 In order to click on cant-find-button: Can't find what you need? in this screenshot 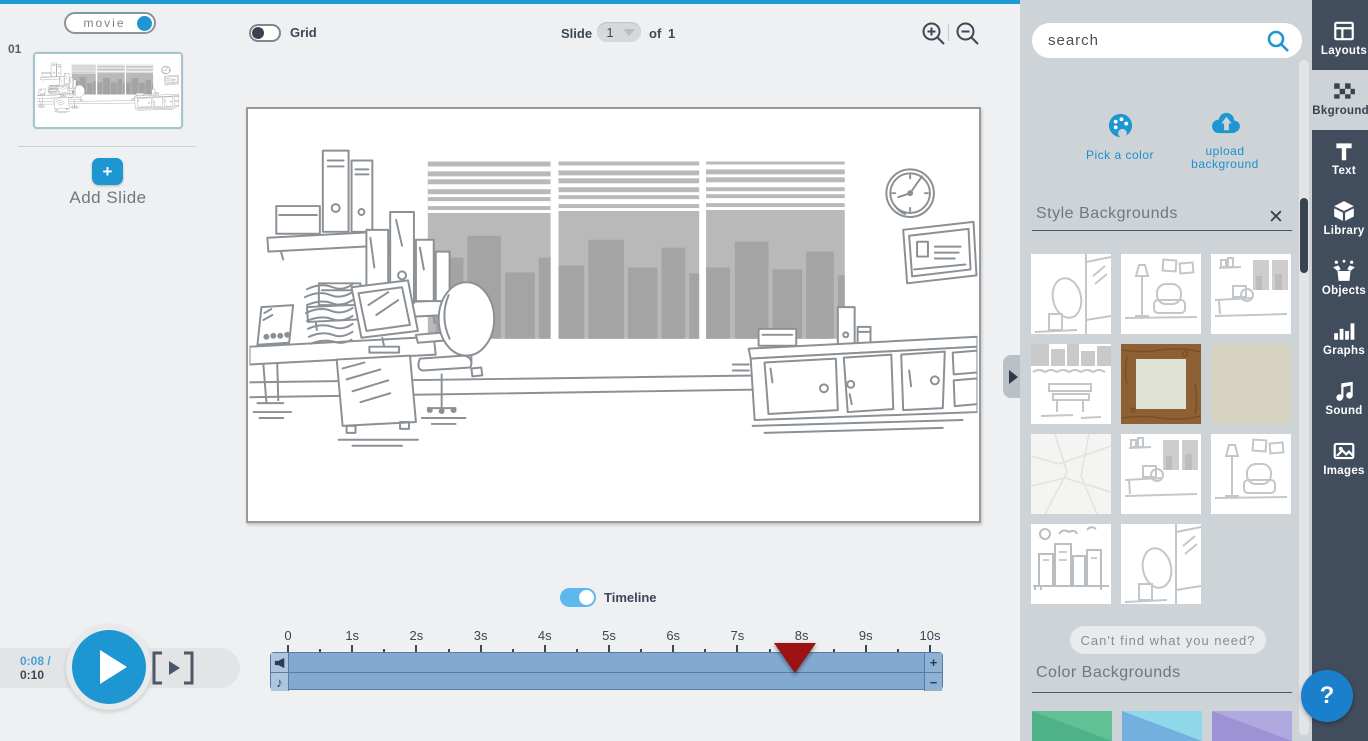, I will do `click(1168, 640)`.